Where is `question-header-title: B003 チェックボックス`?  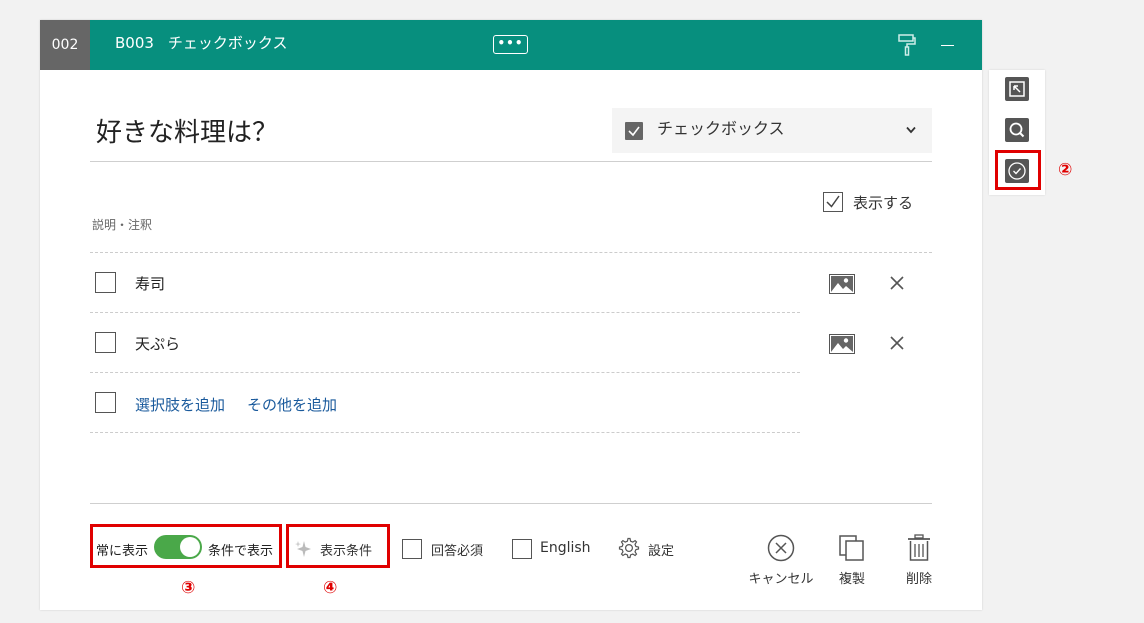
question-header-title: B003 チェックボックス is located at coordinates (201, 43).